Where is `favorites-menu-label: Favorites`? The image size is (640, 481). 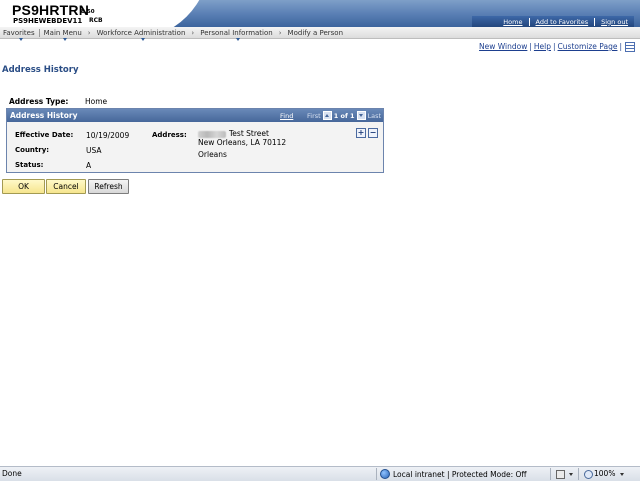 favorites-menu-label: Favorites is located at coordinates (19, 32).